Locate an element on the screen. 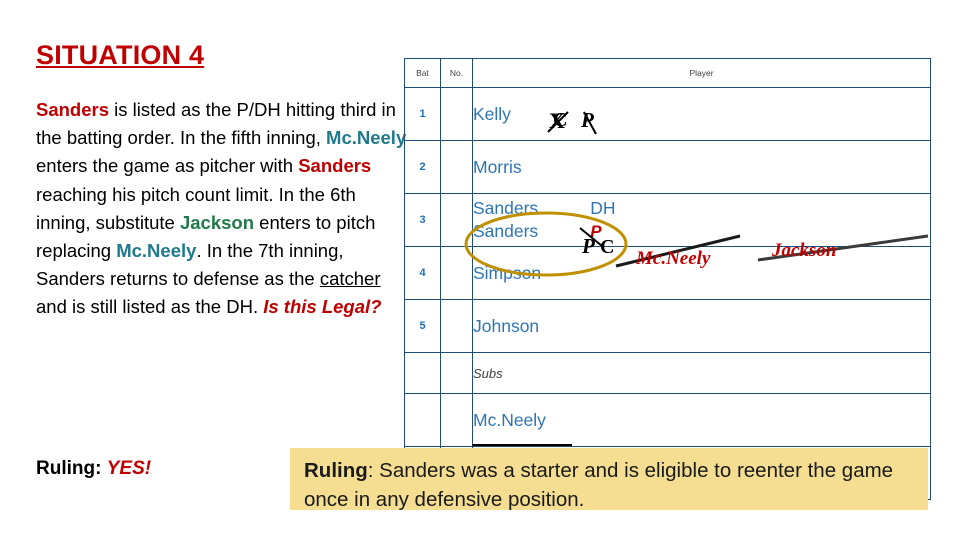 The image size is (960, 540). body-text-part-4: enters the game as pitcher with is located at coordinates (167, 166).